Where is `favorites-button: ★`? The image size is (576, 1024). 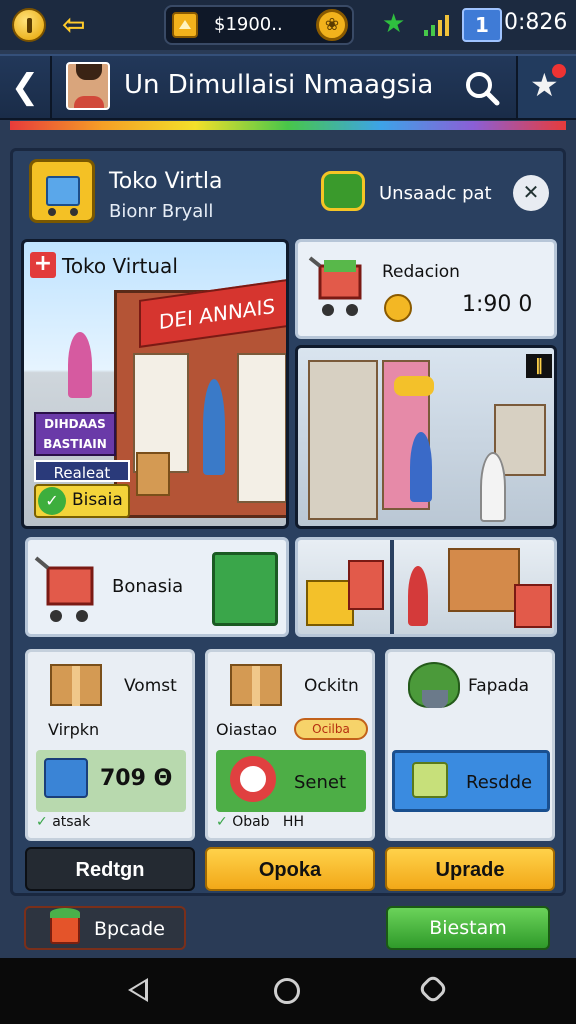 favorites-button: ★ is located at coordinates (546, 87).